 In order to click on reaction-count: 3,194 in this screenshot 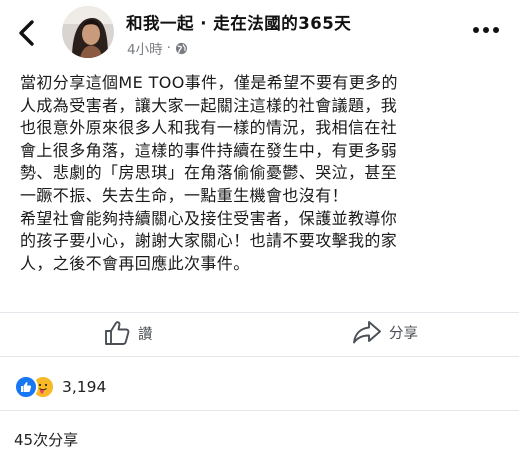, I will do `click(84, 387)`.